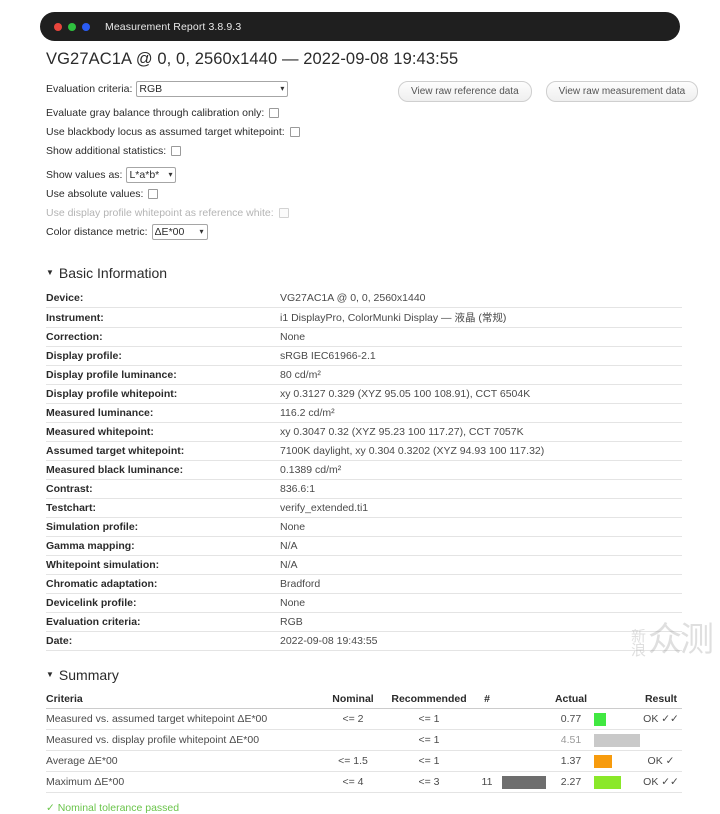 Image resolution: width=720 pixels, height=814 pixels. Describe the element at coordinates (274, 113) in the screenshot. I see `gray-balance-checkbox` at that location.